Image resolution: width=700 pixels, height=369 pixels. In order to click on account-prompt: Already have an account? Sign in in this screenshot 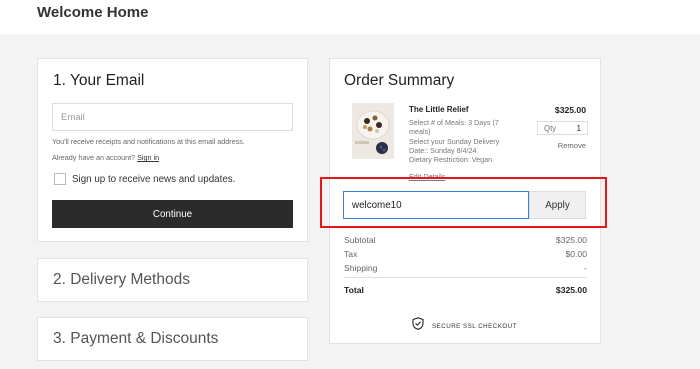, I will do `click(105, 157)`.